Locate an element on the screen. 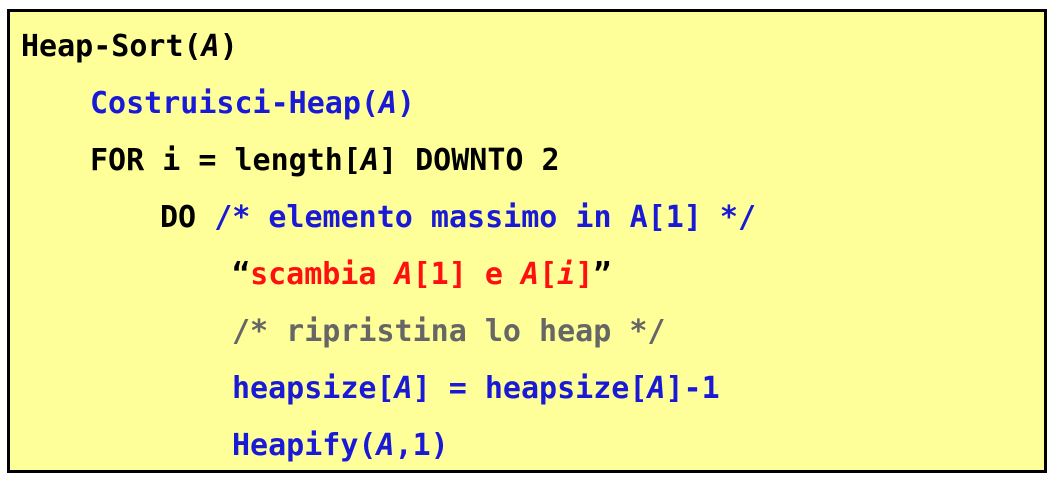  comment-restore-heap: /* ripristina lo heap */ is located at coordinates (449, 331).